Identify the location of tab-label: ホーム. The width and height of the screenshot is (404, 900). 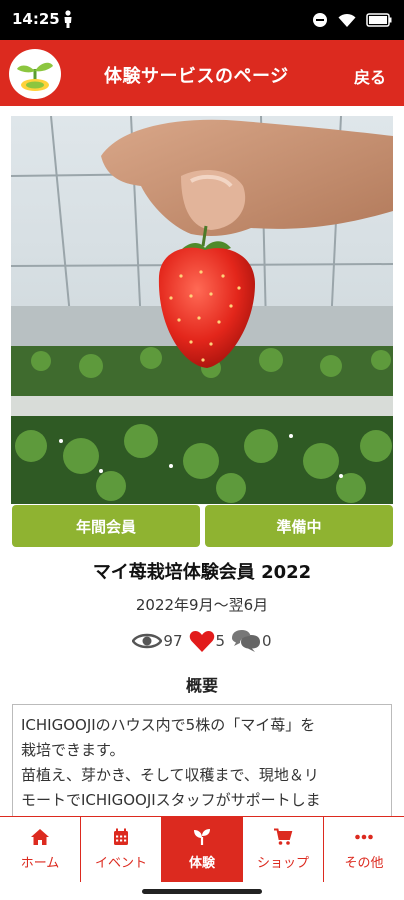
(40, 863).